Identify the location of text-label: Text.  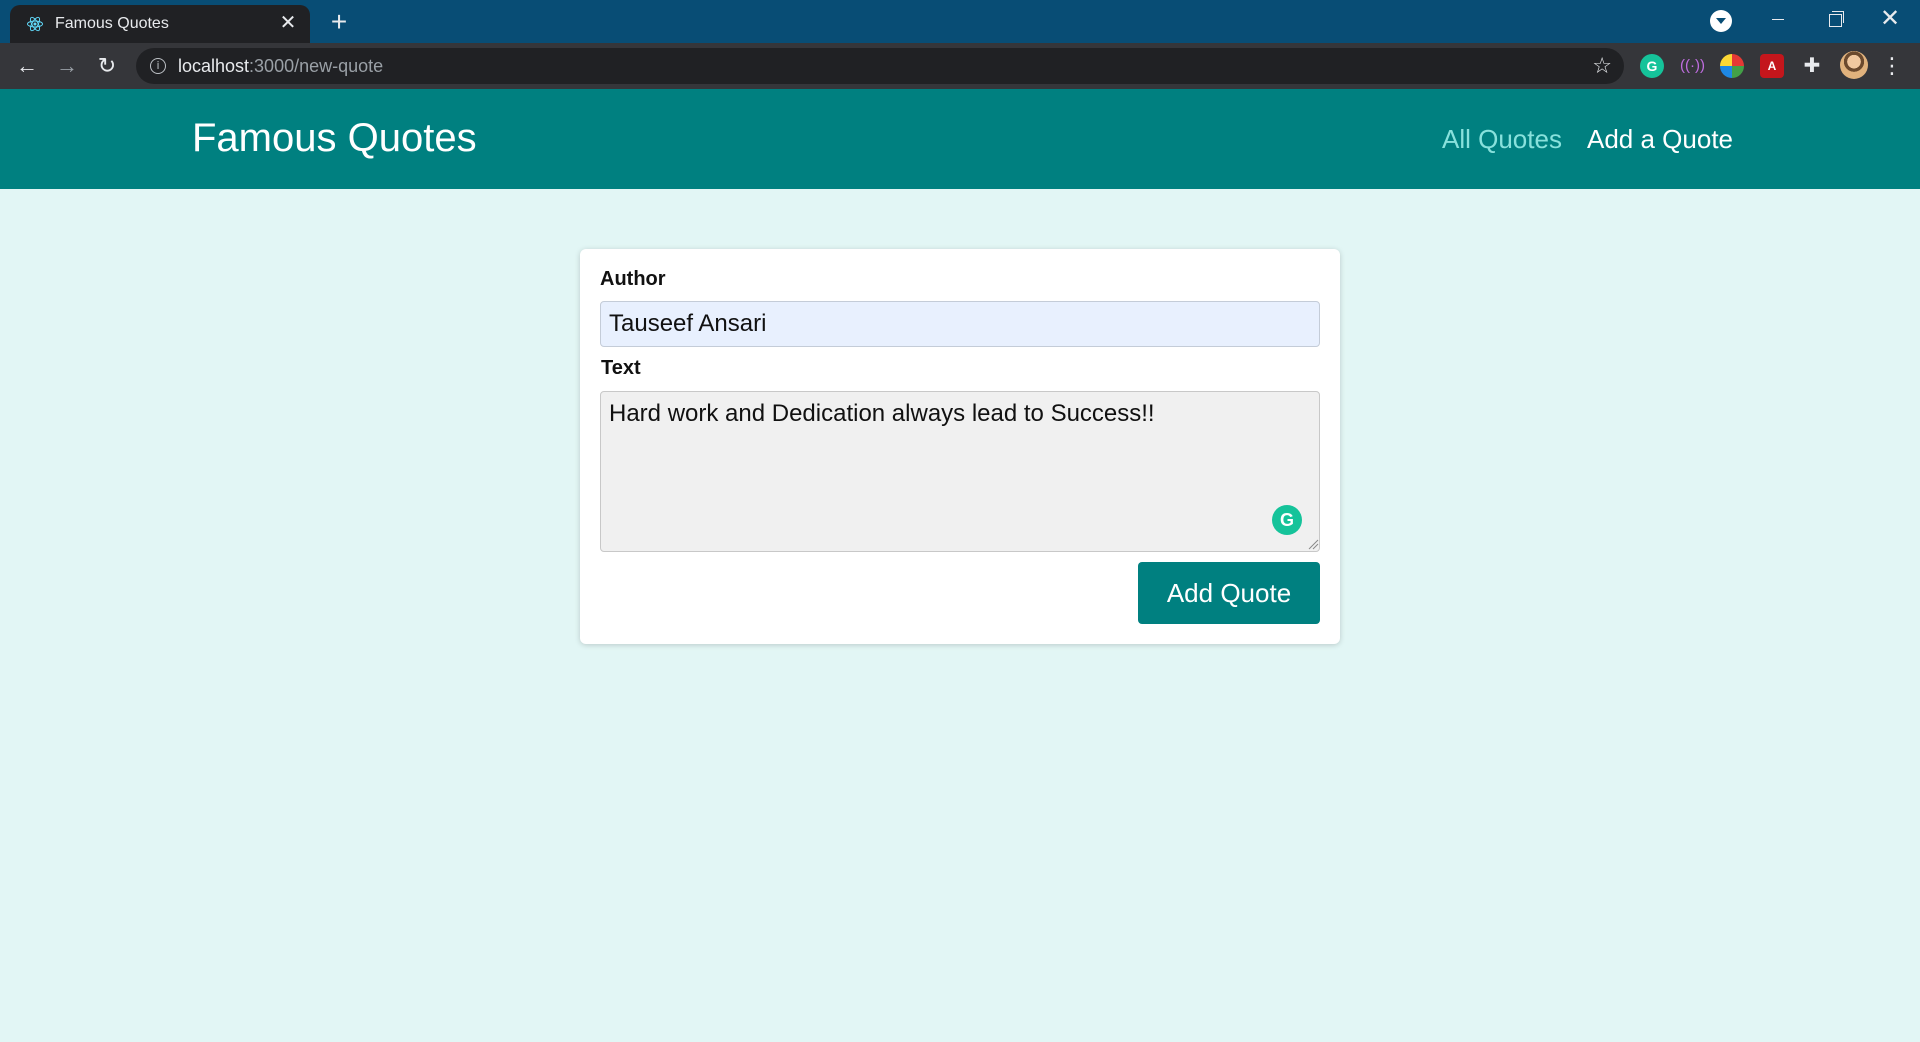
(621, 368).